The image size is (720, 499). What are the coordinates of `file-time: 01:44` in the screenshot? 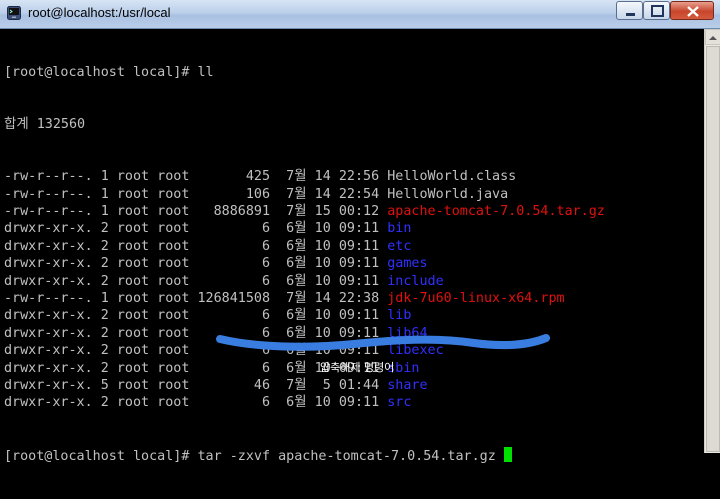 It's located at (355, 385).